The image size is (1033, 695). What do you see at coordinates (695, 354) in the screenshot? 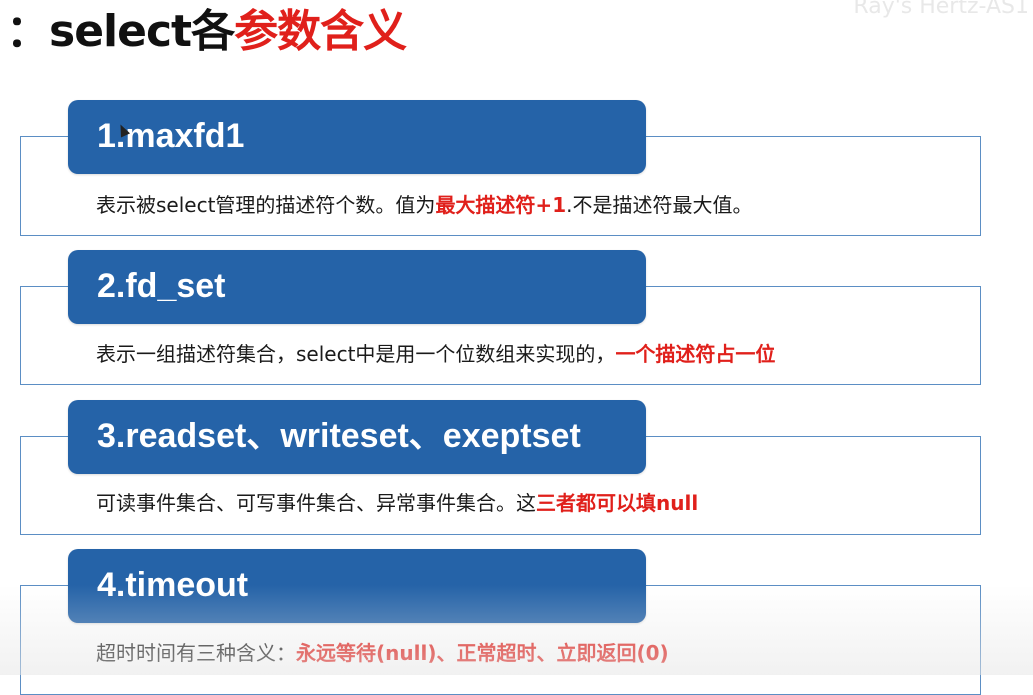
I see `desc-highlight: 一个描述符占一位` at bounding box center [695, 354].